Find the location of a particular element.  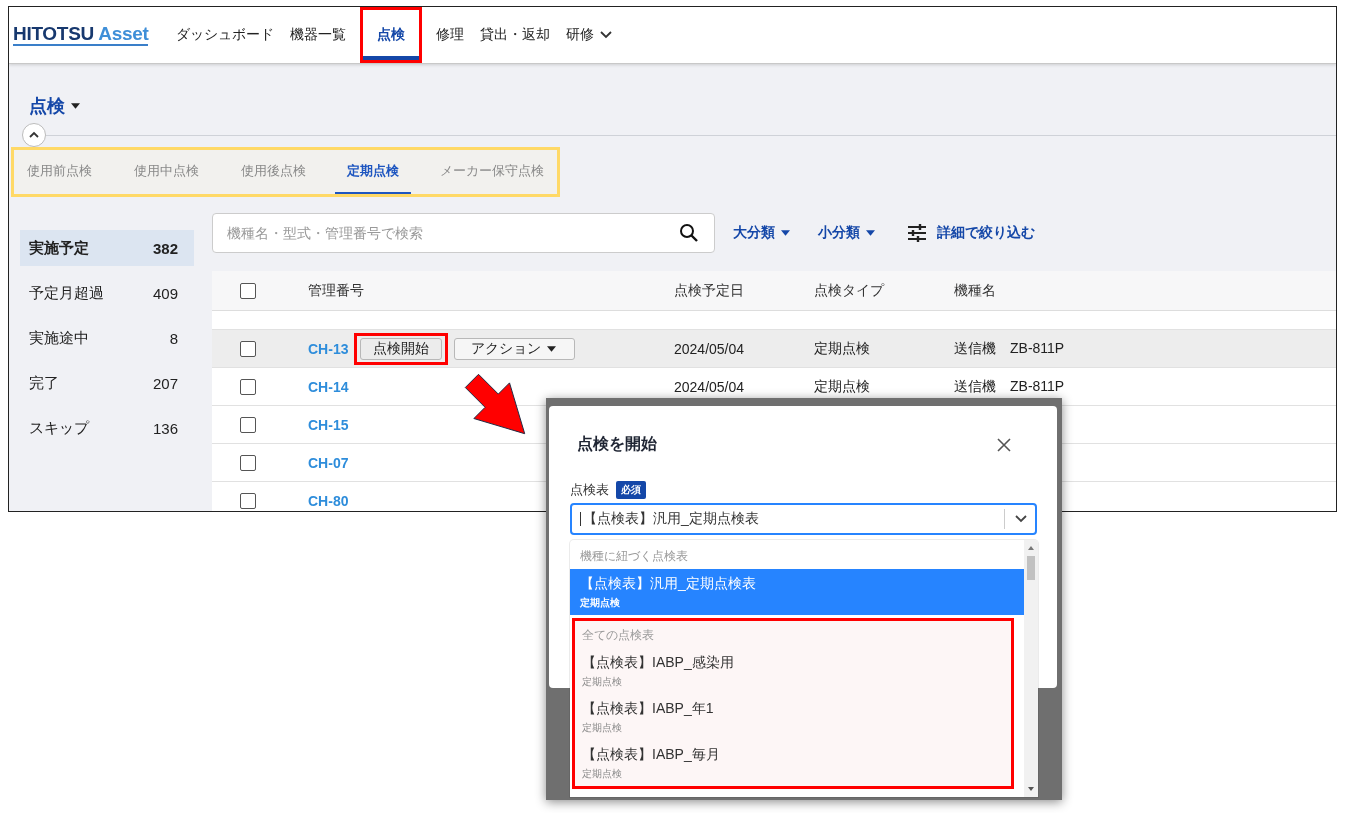

tab: 定期点検 is located at coordinates (373, 172).